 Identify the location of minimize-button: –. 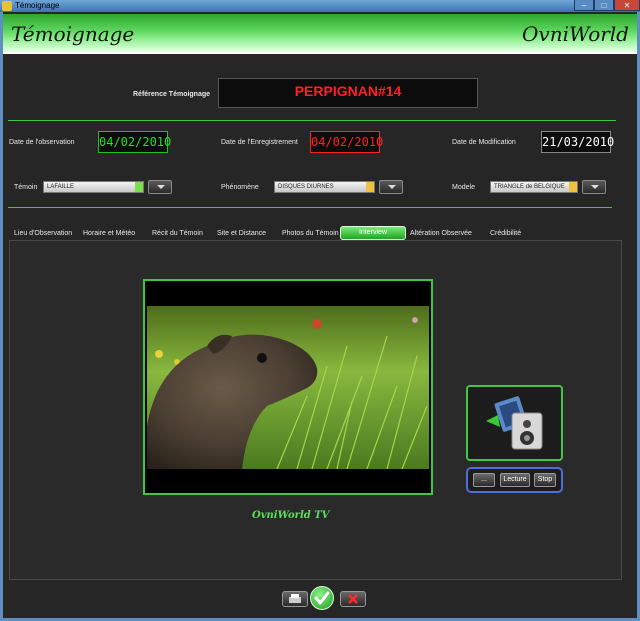
(584, 5).